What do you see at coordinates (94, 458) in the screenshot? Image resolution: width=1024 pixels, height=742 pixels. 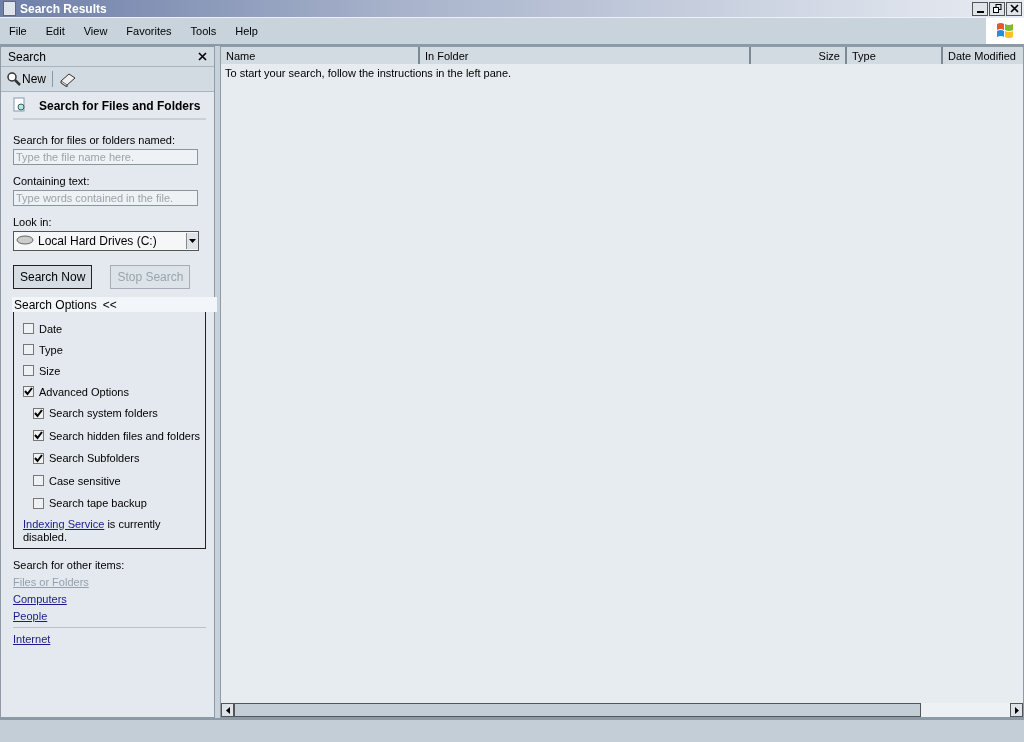 I see `checkbox-label: Search Subfolders` at bounding box center [94, 458].